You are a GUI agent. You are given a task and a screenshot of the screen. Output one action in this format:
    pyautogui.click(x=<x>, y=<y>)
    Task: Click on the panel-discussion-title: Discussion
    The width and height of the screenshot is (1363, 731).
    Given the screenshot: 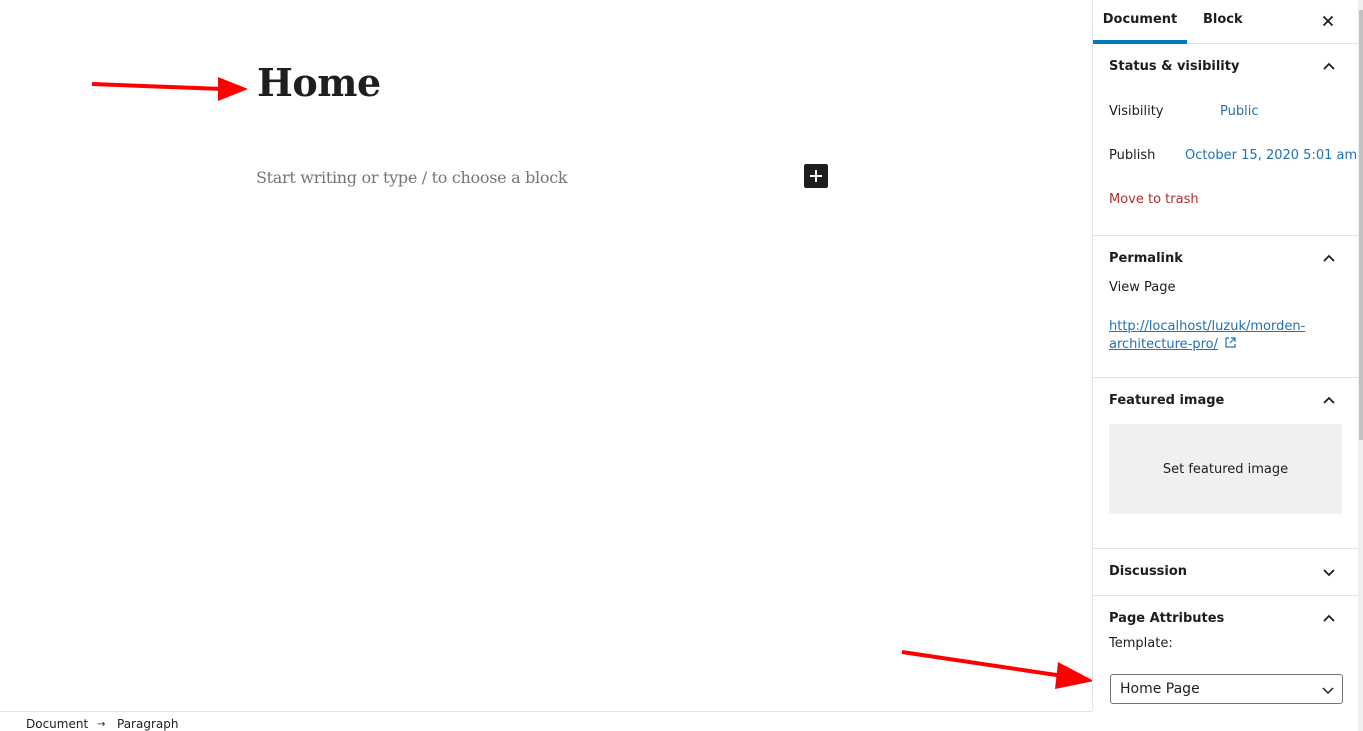 What is the action you would take?
    pyautogui.click(x=1148, y=571)
    